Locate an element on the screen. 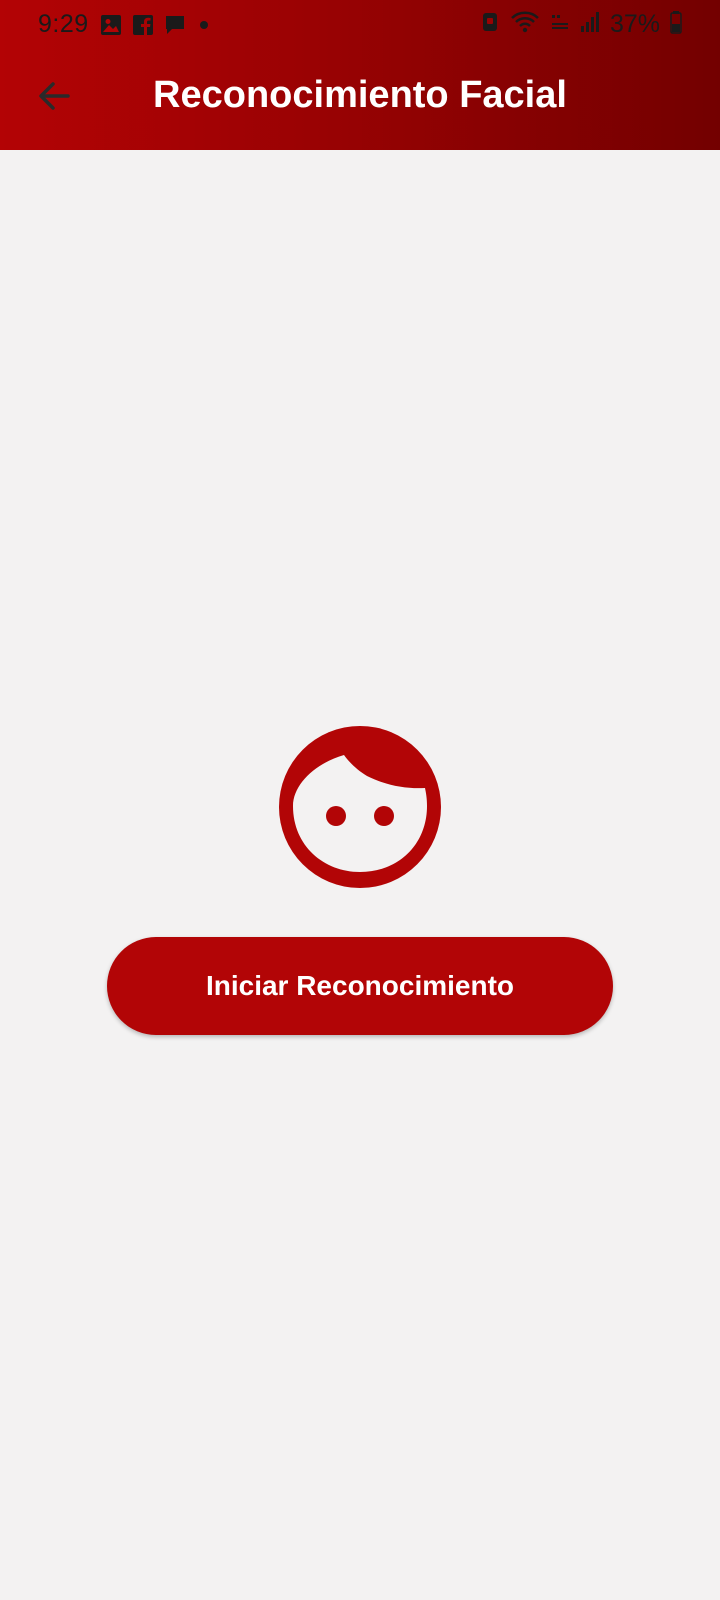 The image size is (720, 1600). status-bar: 9:29 37% is located at coordinates (360, 26).